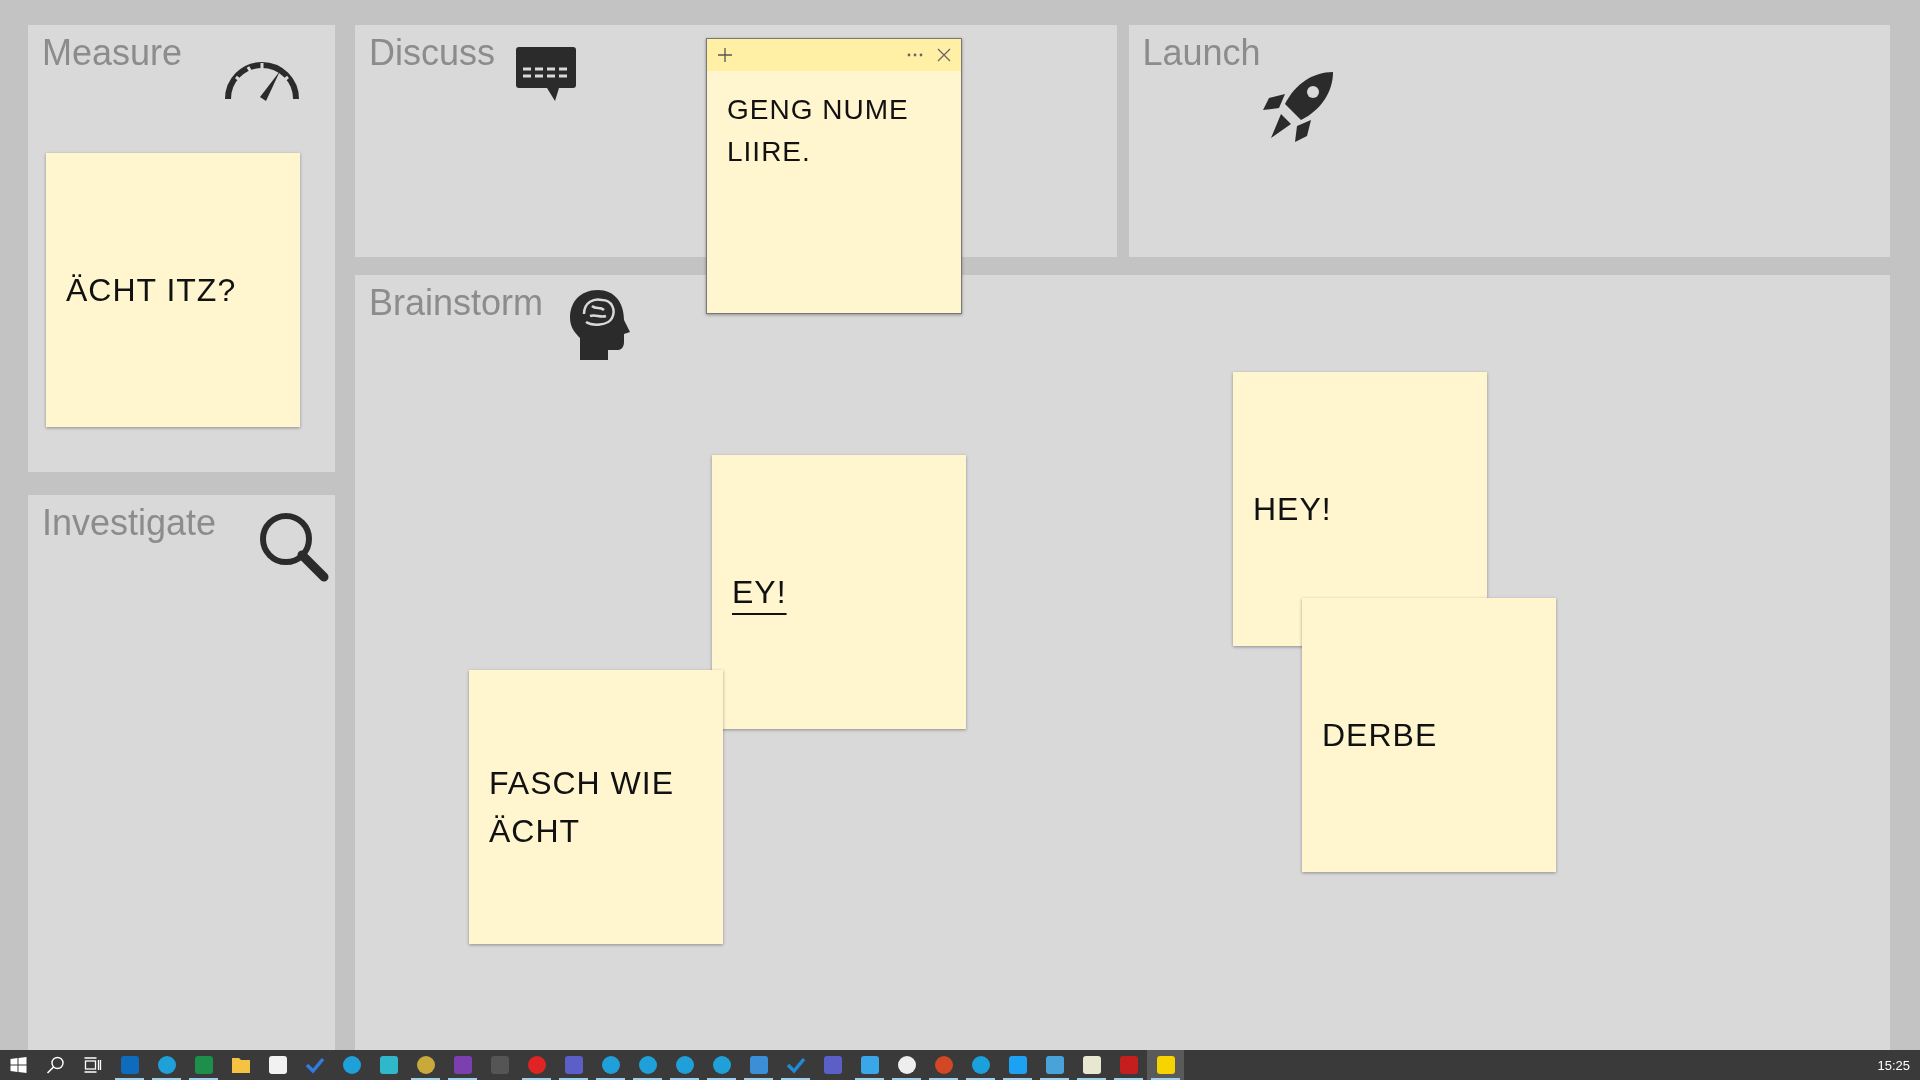 This screenshot has width=1920, height=1080. Describe the element at coordinates (915, 55) in the screenshot. I see `more-icon` at that location.